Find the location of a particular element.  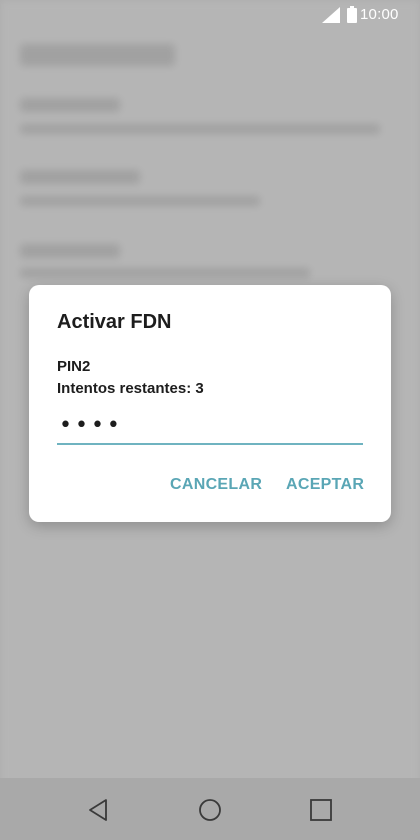

attempts-remaining-label: Intentos restantes: 3 is located at coordinates (130, 388).